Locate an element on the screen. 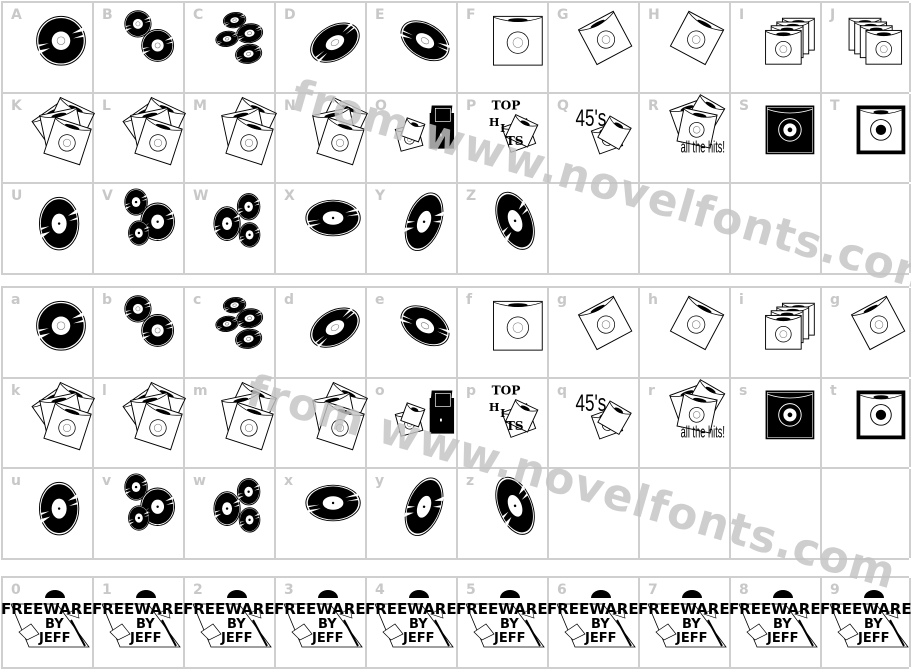 Image resolution: width=911 pixels, height=669 pixels. glyph-cell-E: E is located at coordinates (412, 47).